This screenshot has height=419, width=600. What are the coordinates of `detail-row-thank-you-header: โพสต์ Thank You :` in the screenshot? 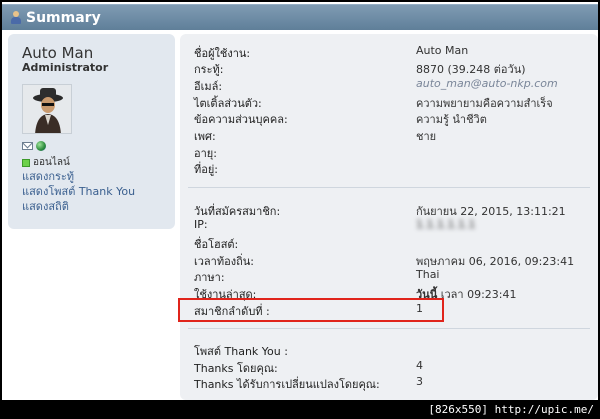 It's located at (392, 350).